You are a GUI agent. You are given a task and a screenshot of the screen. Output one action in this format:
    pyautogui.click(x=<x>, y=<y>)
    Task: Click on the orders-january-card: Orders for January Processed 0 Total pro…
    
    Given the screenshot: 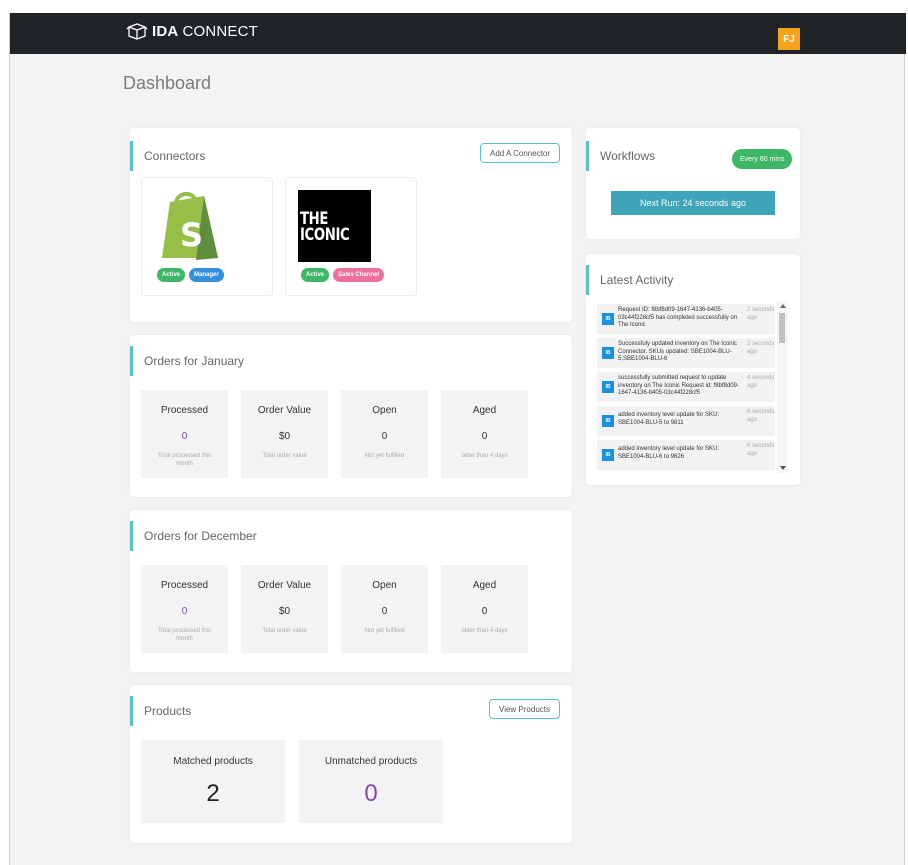 What is the action you would take?
    pyautogui.click(x=351, y=416)
    